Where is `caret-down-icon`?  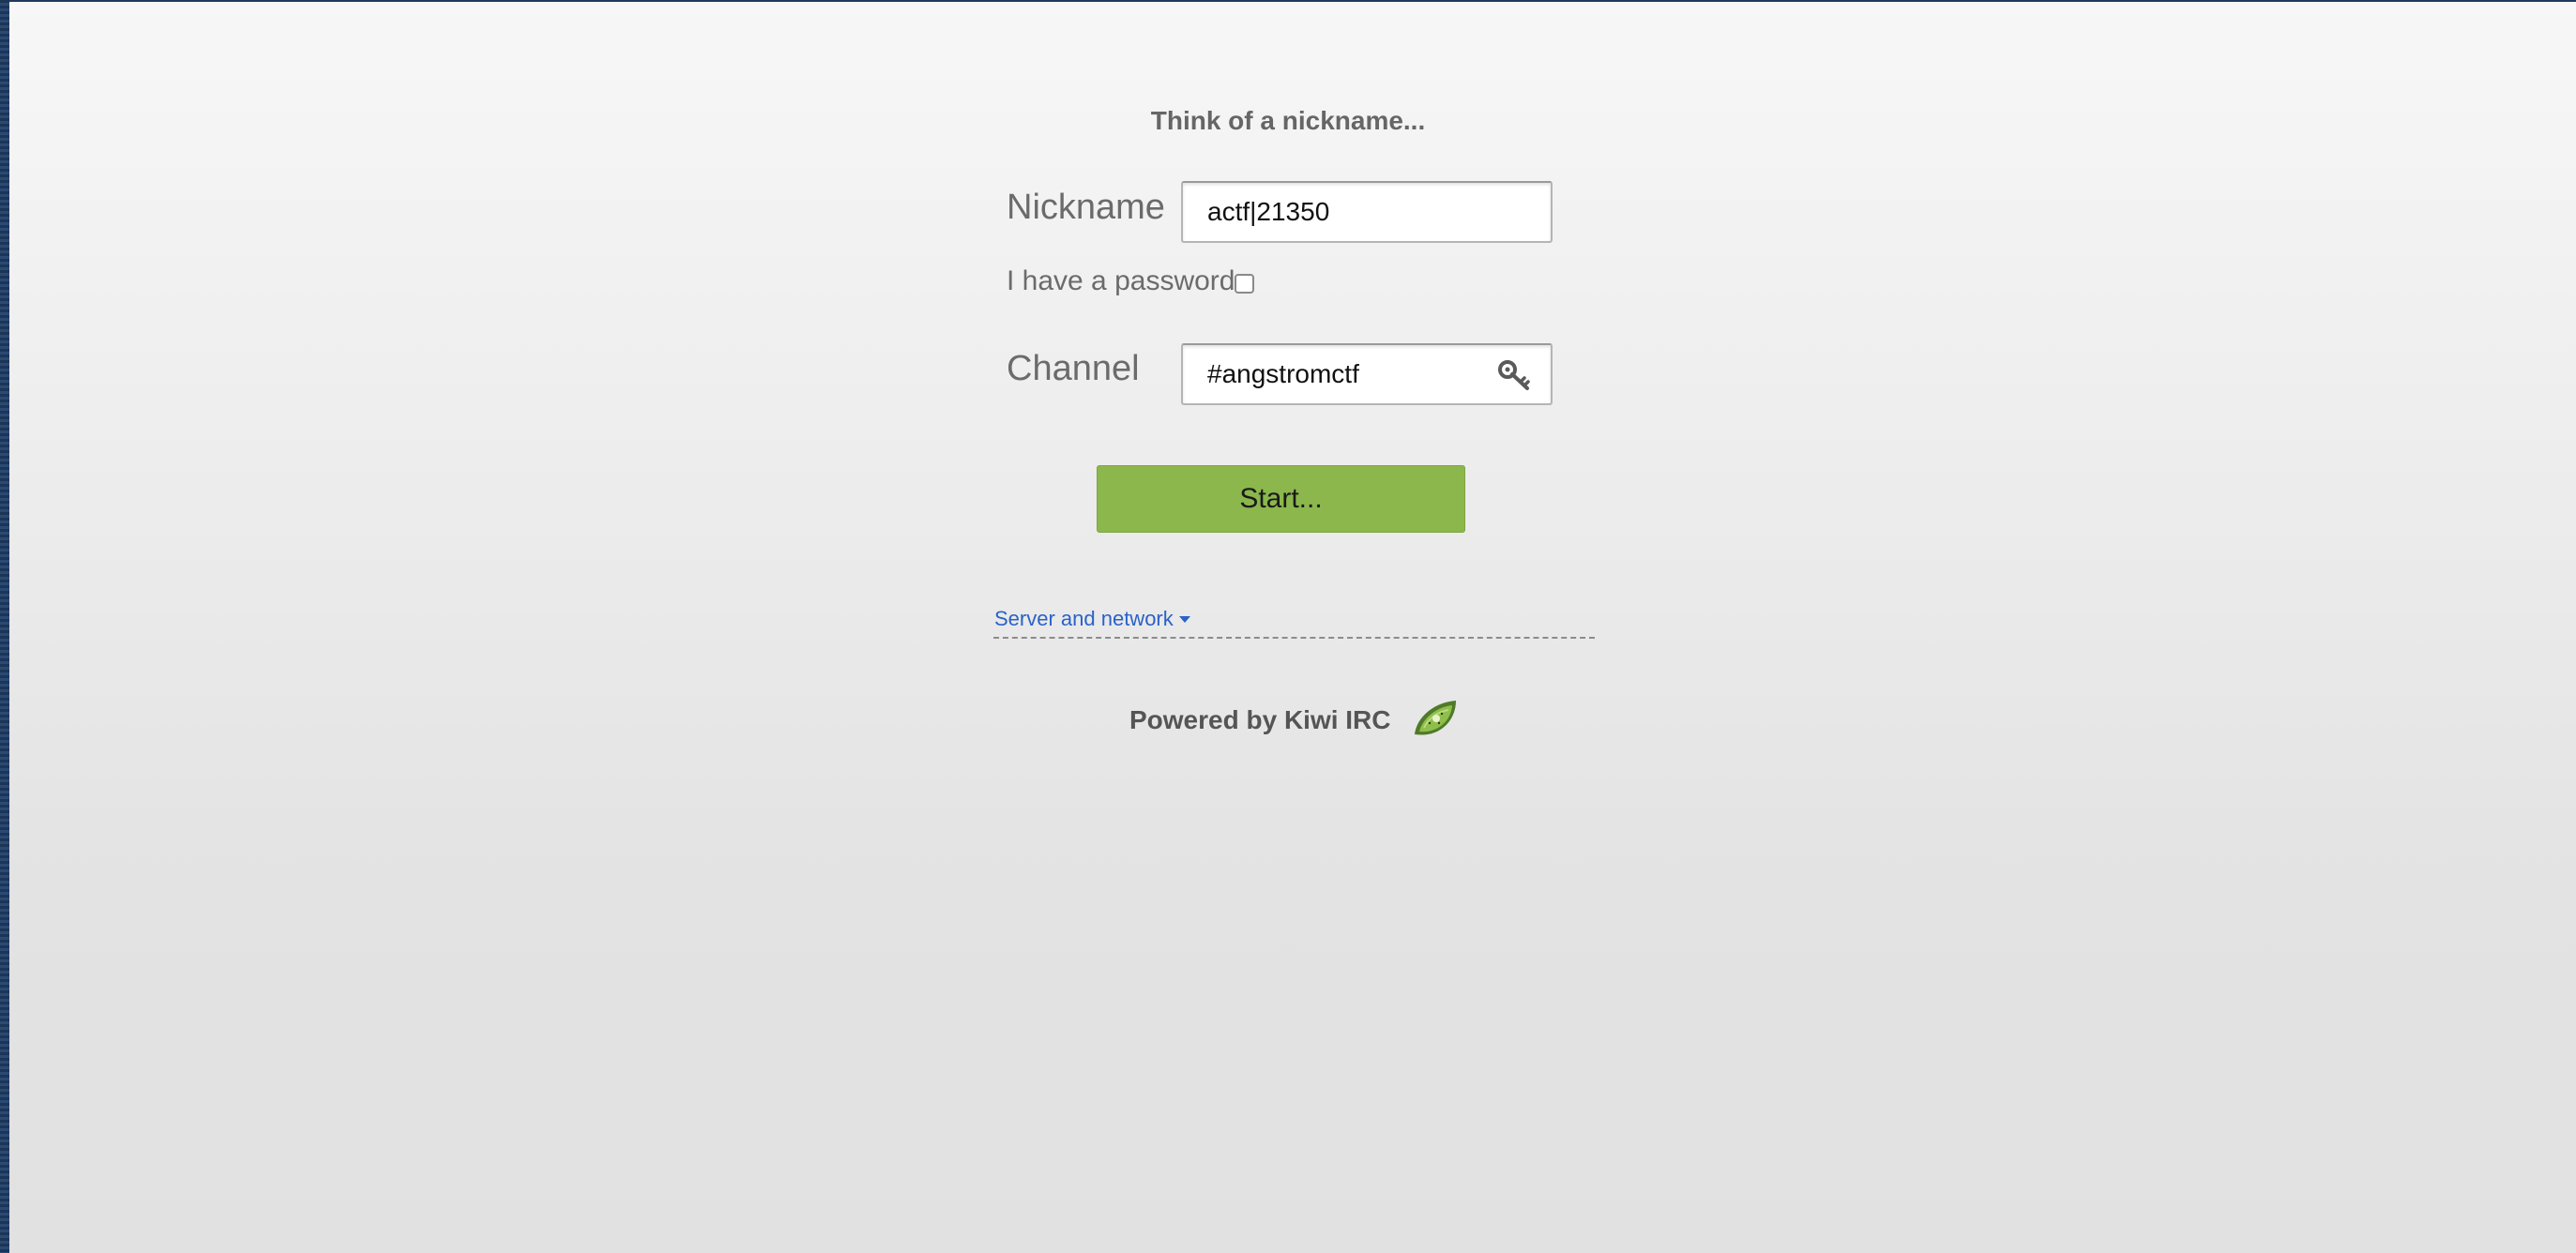
caret-down-icon is located at coordinates (1184, 619).